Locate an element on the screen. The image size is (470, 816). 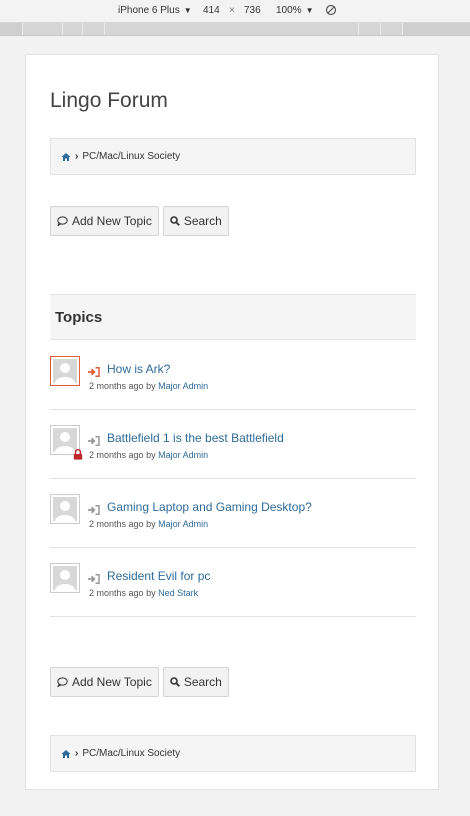
device-toolbar: iPhone 6 Plus ▼ 414 × 736 100% ▼ is located at coordinates (235, 11).